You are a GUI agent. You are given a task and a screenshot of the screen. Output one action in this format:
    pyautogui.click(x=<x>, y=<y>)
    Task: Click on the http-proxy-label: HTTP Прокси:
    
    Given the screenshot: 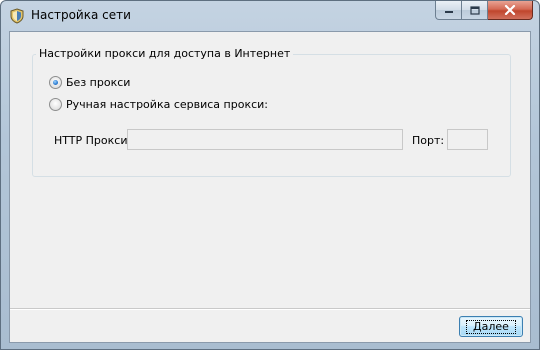 What is the action you would take?
    pyautogui.click(x=93, y=140)
    